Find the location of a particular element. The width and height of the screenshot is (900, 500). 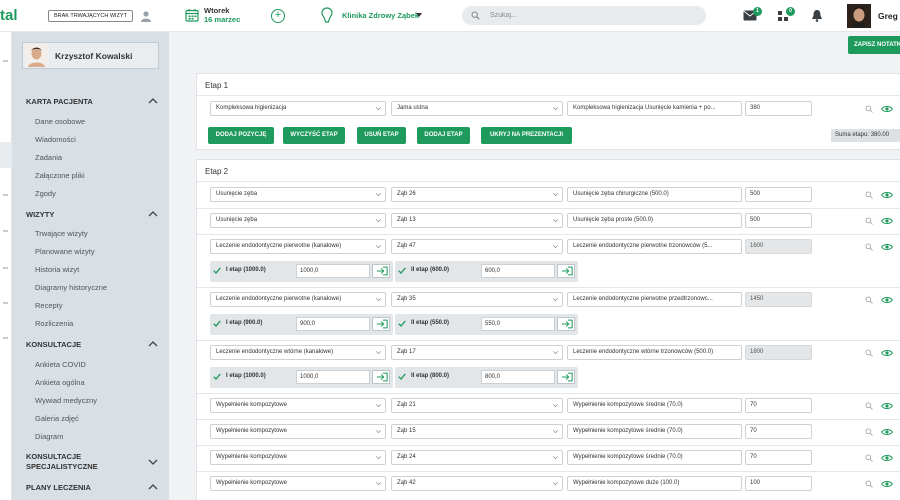

section-specialist-consultations: KONSULTACJE is located at coordinates (53, 456).